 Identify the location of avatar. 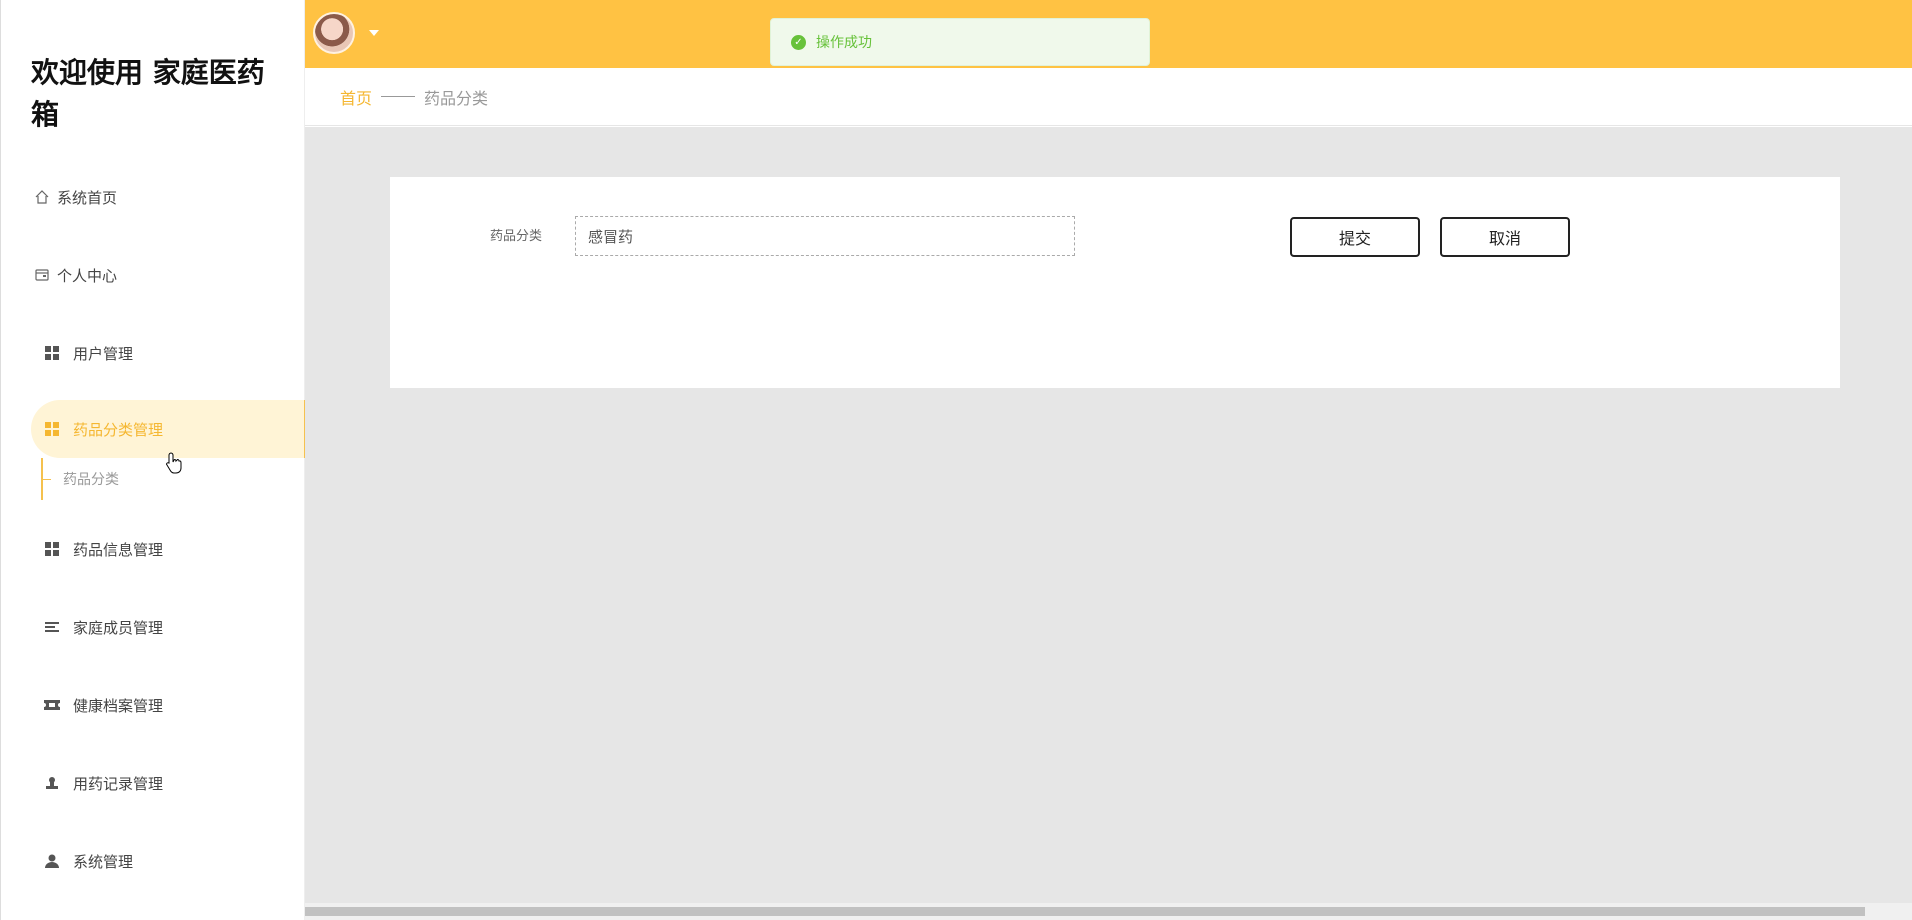
(334, 33).